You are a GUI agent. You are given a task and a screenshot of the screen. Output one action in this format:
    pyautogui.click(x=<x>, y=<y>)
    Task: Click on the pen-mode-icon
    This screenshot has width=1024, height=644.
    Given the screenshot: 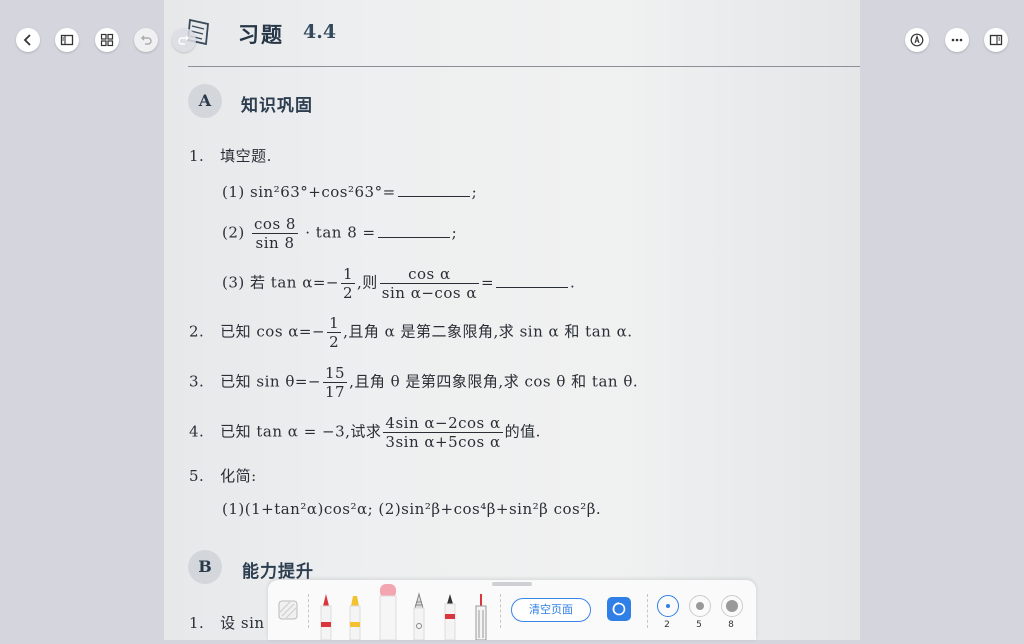 What is the action you would take?
    pyautogui.click(x=917, y=40)
    